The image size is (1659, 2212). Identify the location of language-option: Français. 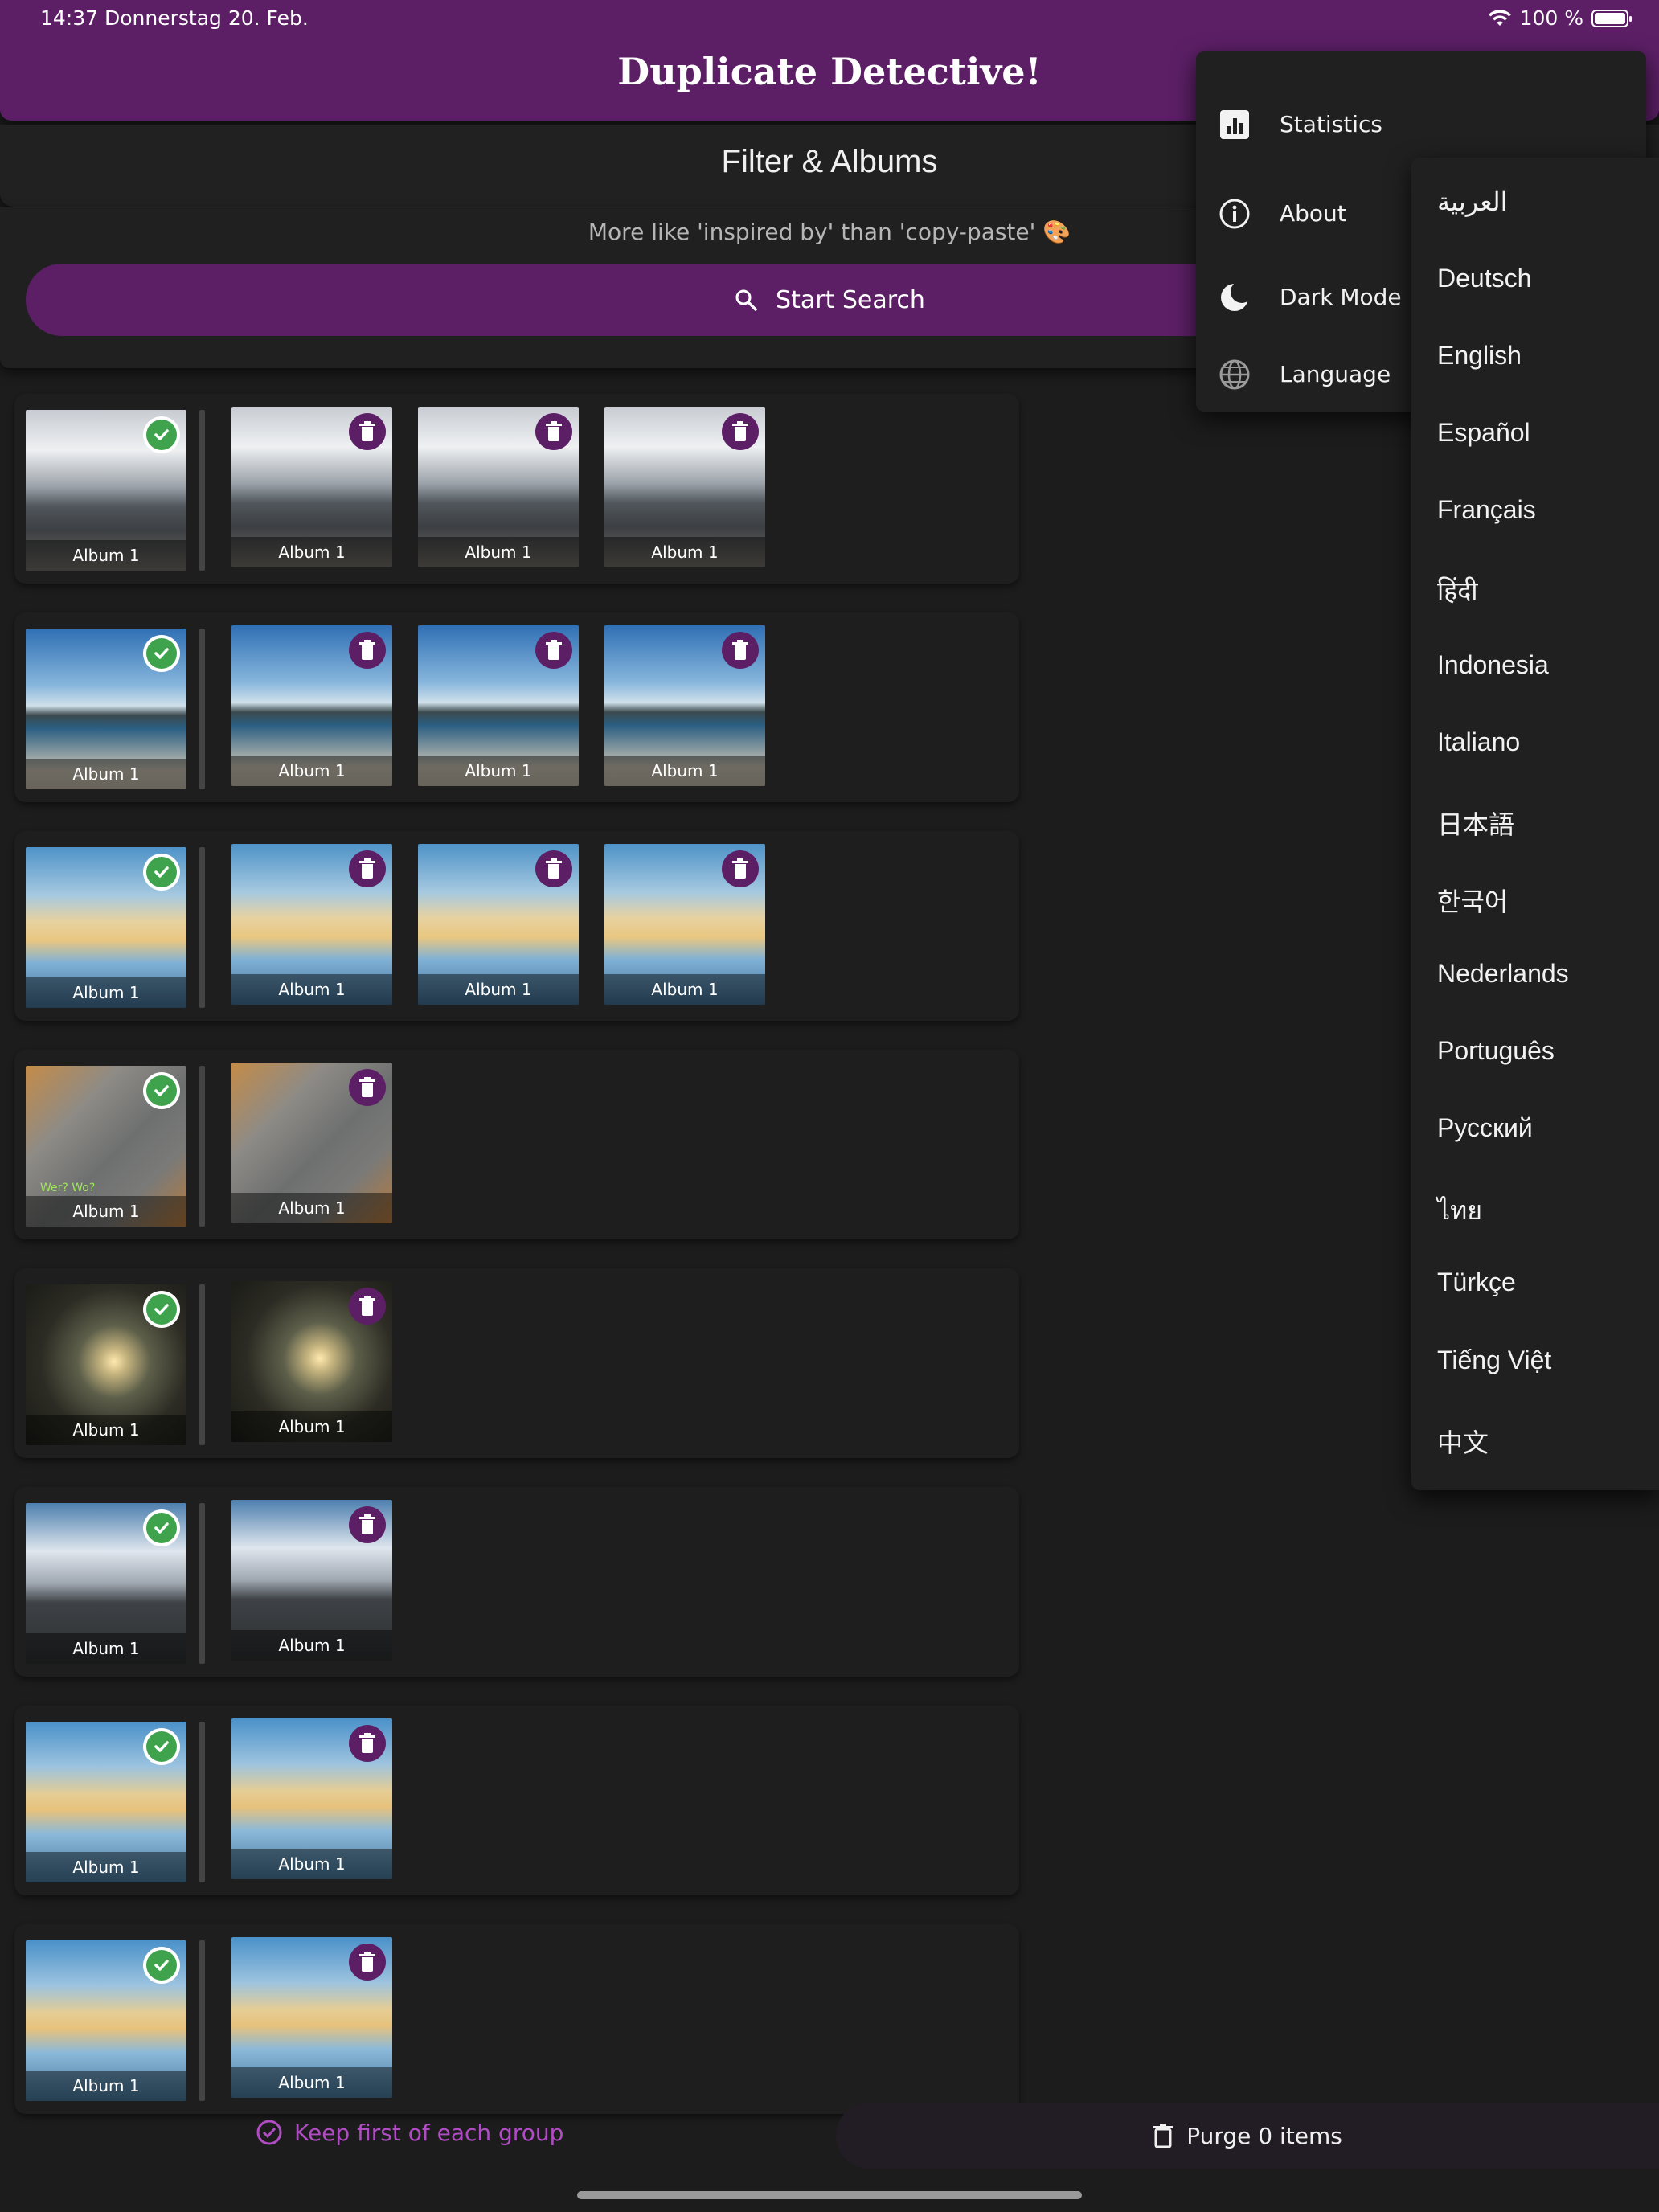
(1486, 510).